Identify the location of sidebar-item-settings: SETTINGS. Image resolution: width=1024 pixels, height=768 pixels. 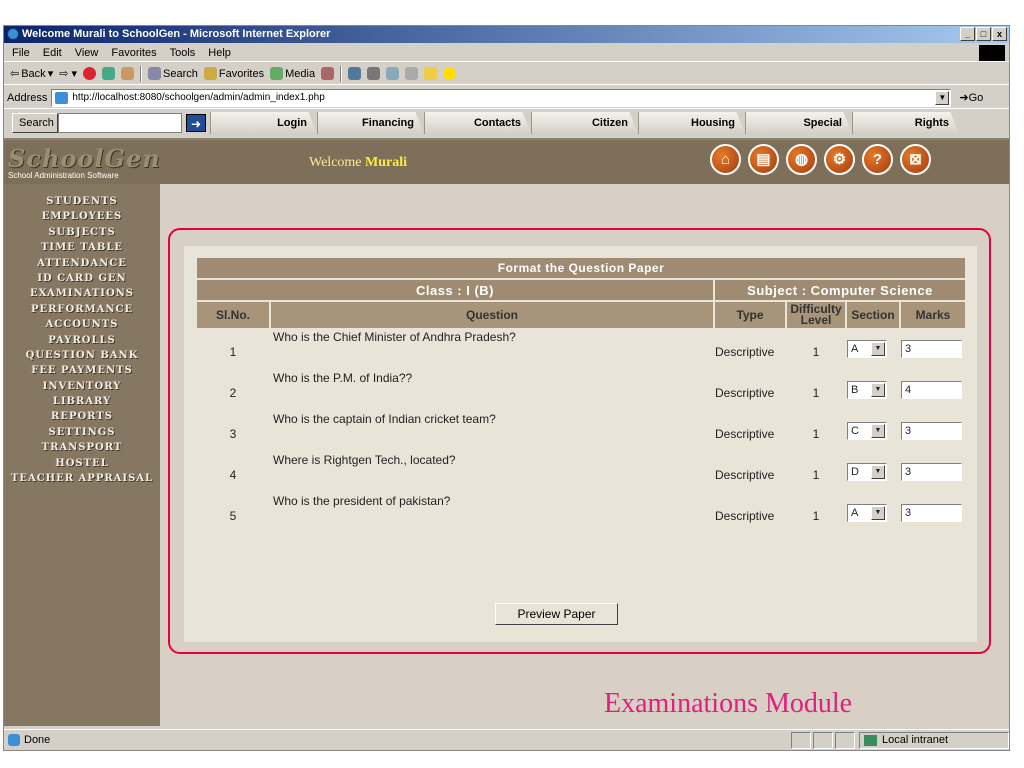
(82, 432).